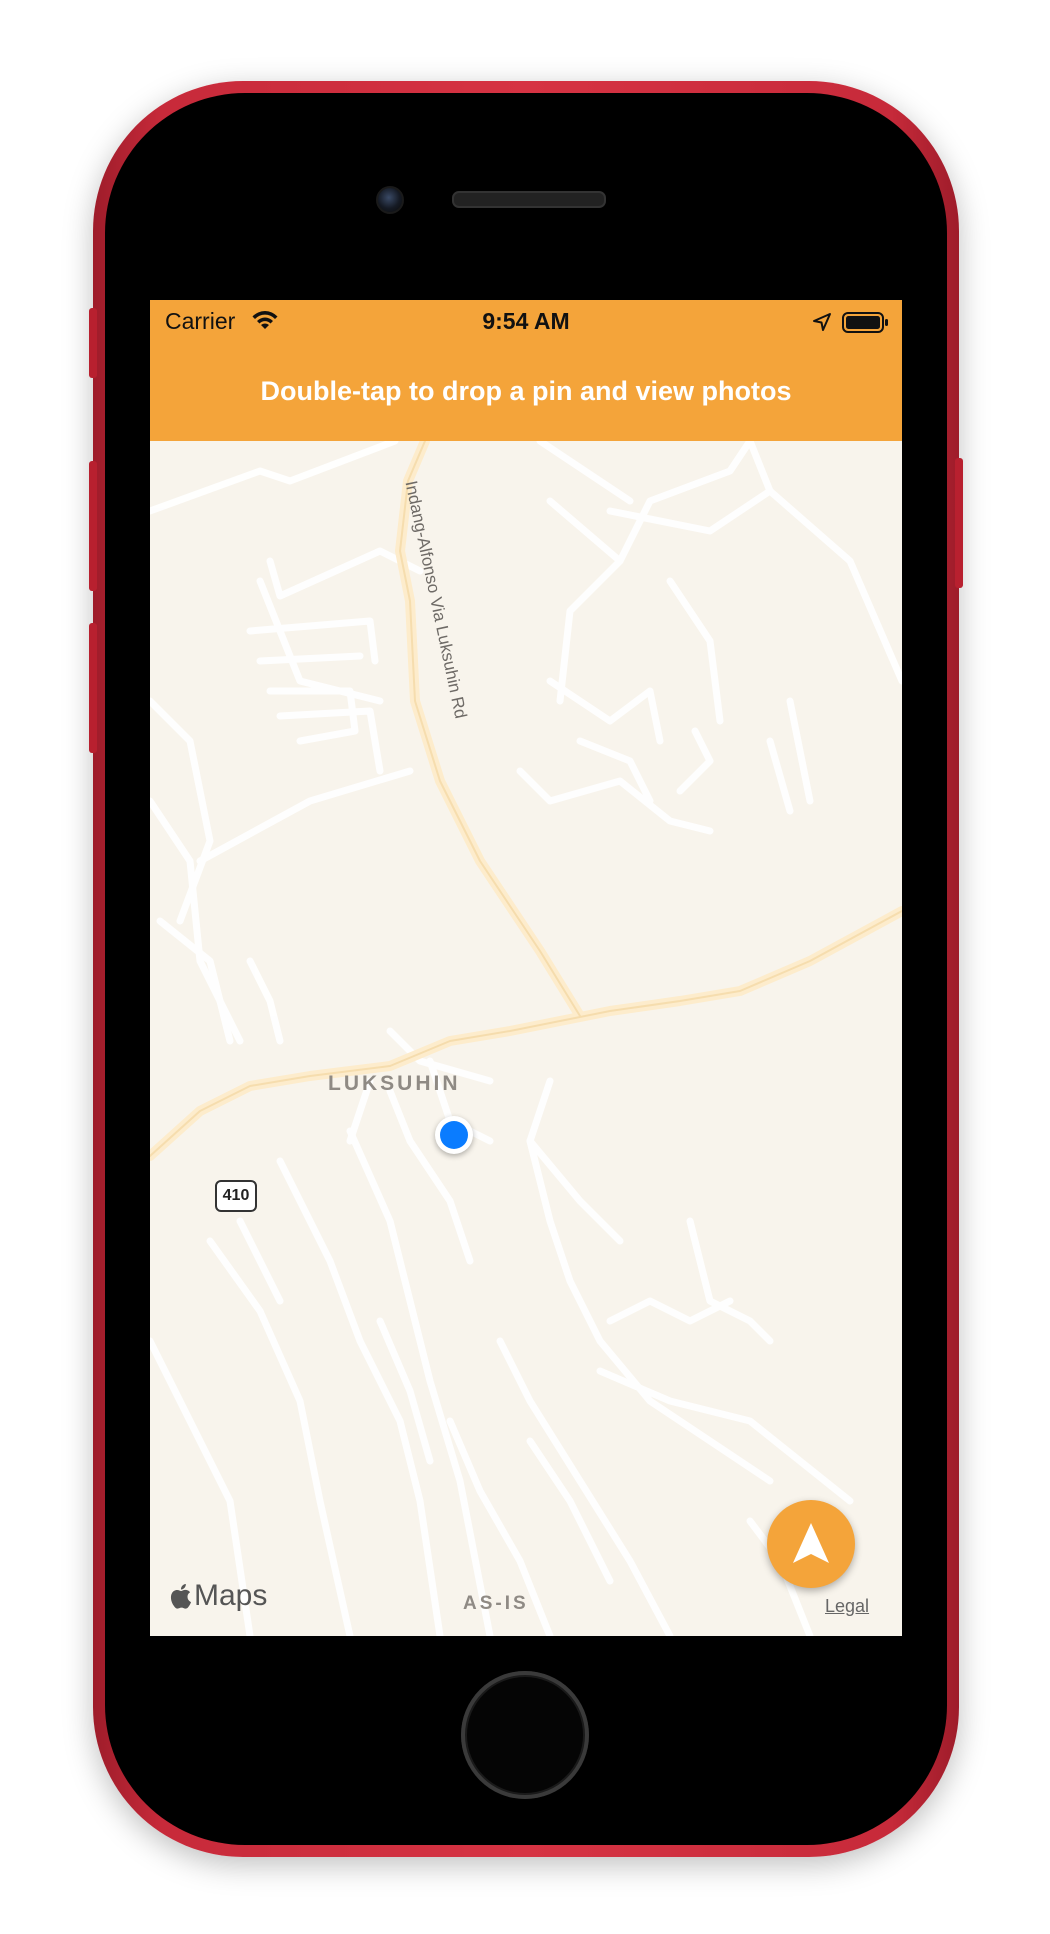  I want to click on earpiece-speaker, so click(529, 199).